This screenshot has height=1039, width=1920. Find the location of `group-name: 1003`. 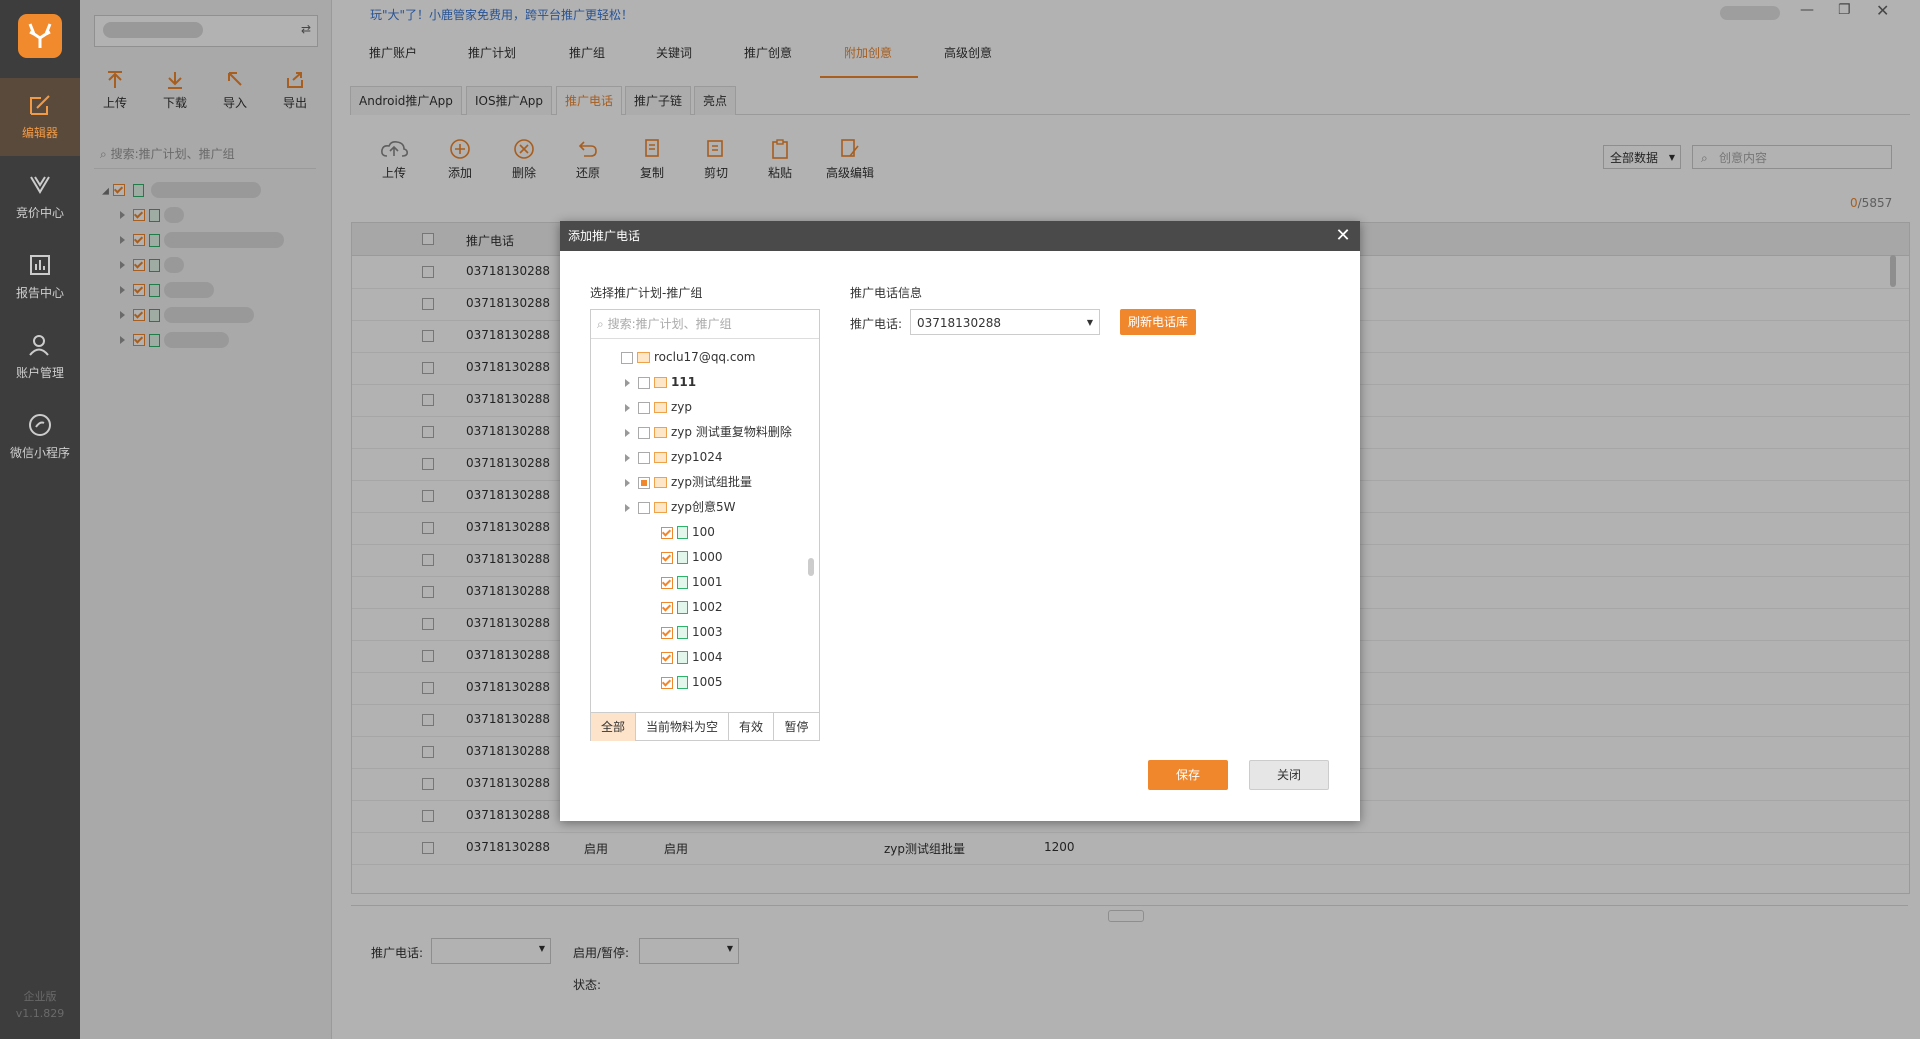

group-name: 1003 is located at coordinates (707, 632).